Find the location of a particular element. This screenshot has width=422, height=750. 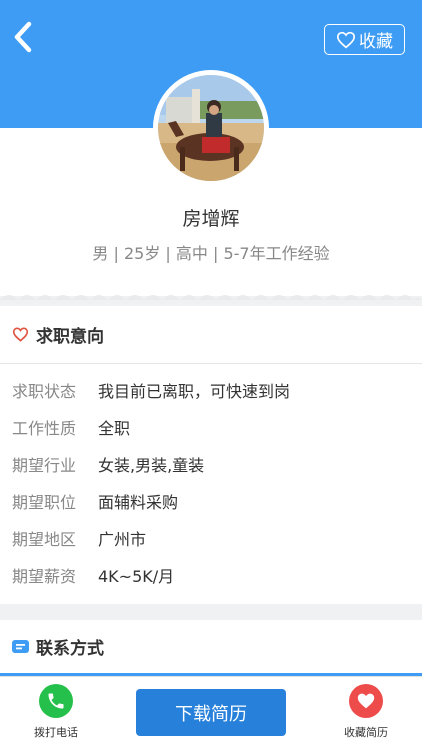

heart-circle is located at coordinates (366, 701).